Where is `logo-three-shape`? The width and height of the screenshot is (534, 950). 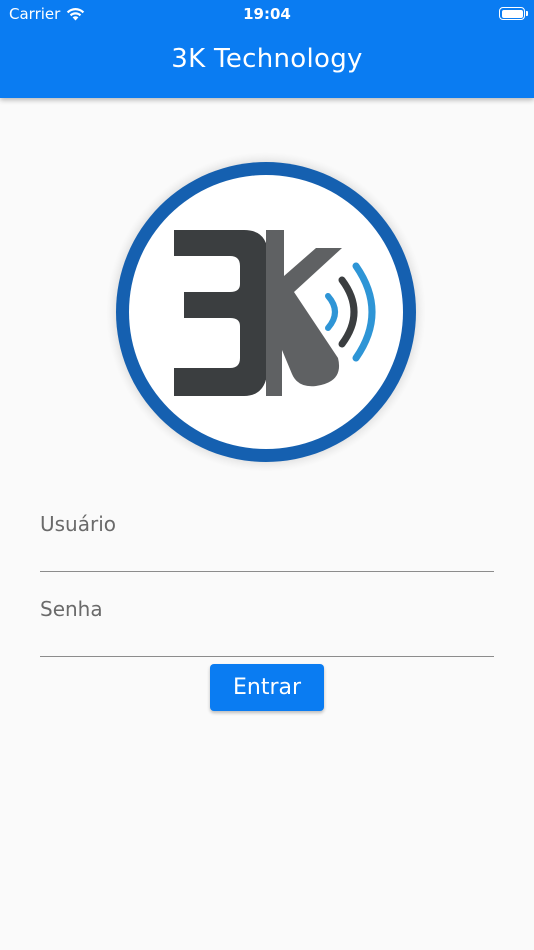 logo-three-shape is located at coordinates (221, 313).